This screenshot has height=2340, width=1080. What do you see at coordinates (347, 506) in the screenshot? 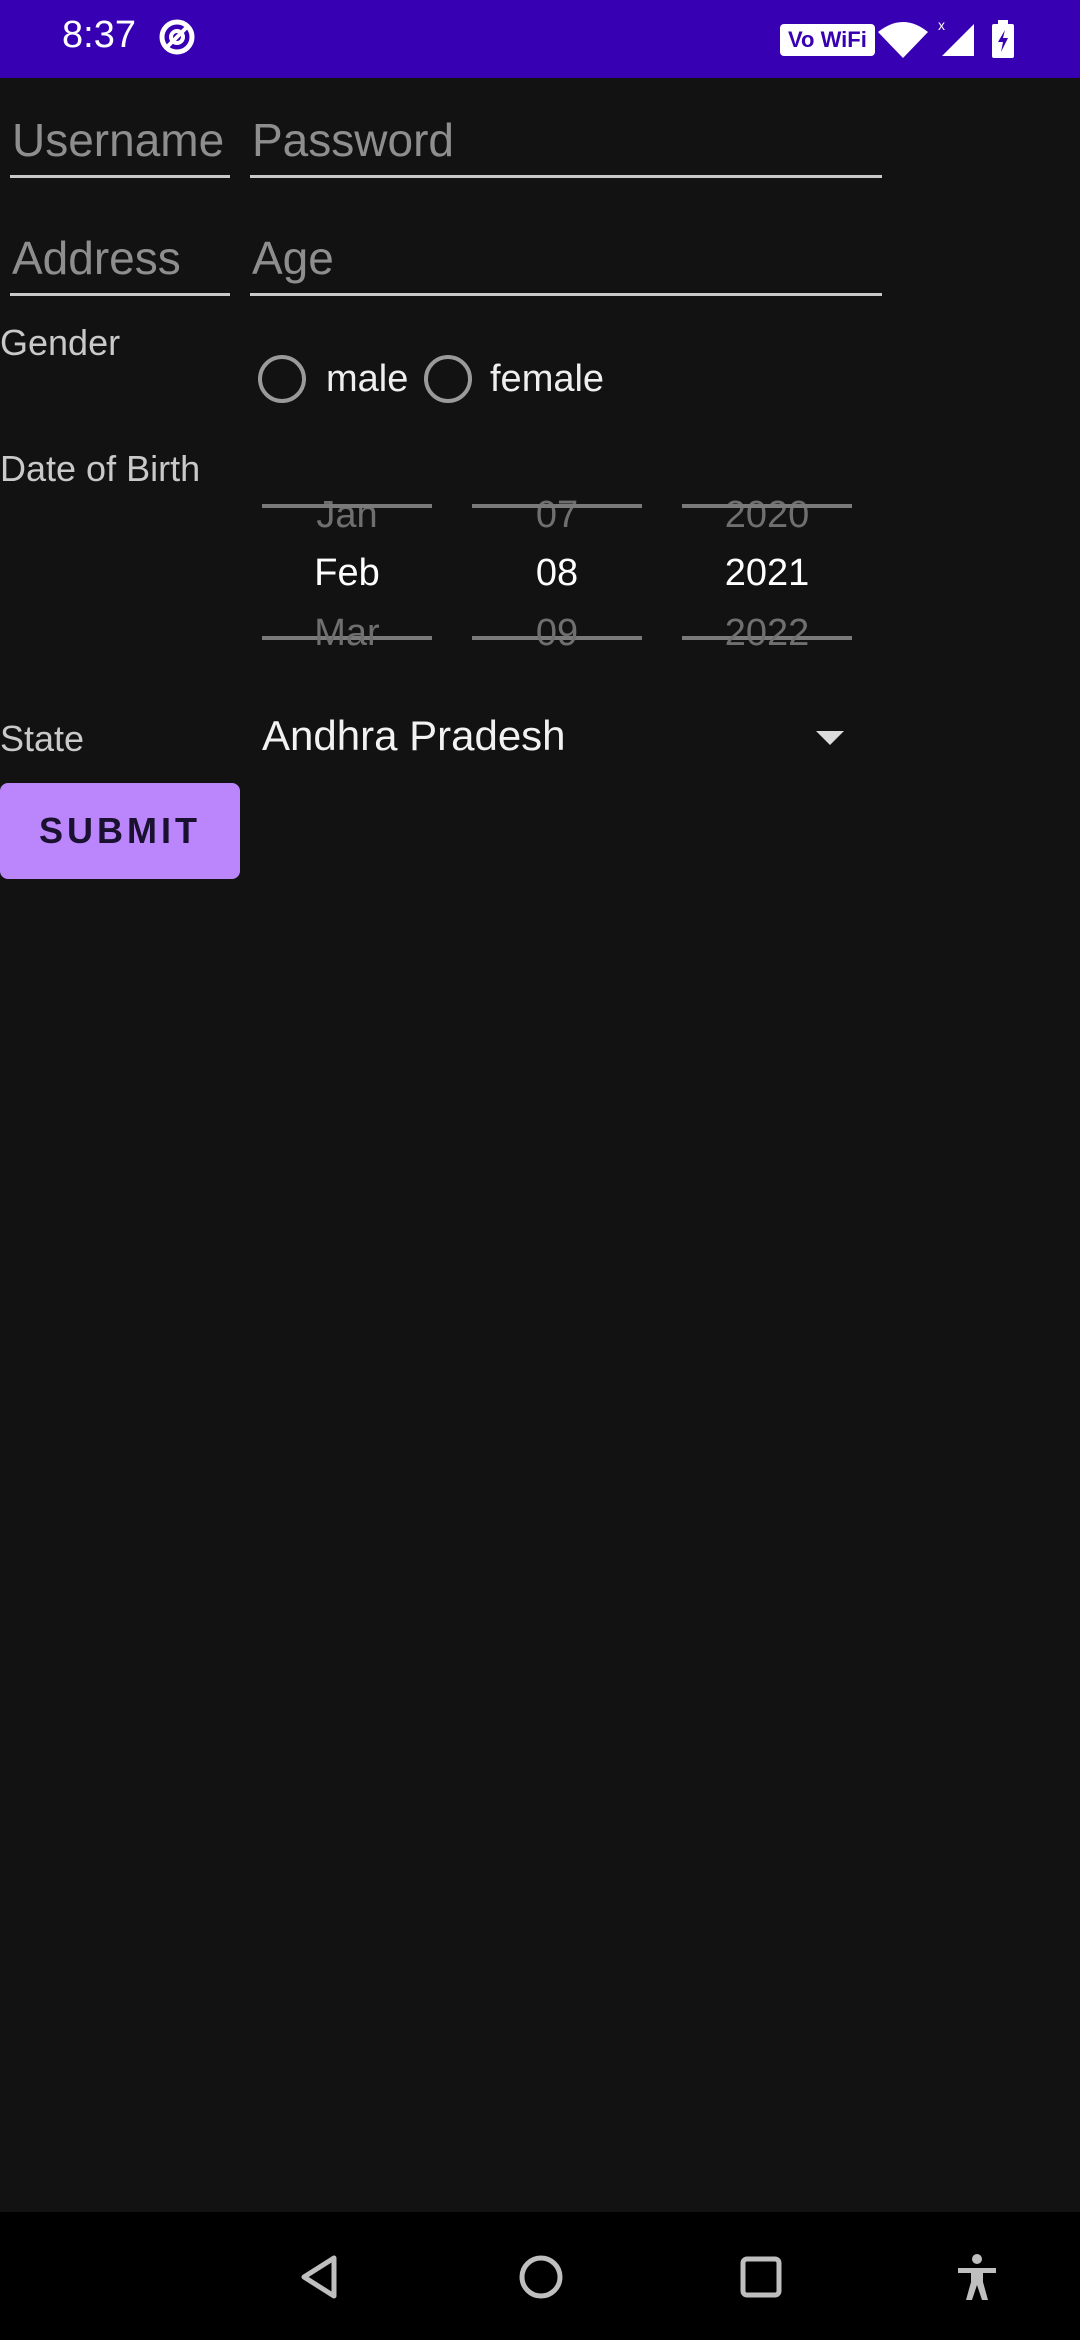
I see `month-divider-top` at bounding box center [347, 506].